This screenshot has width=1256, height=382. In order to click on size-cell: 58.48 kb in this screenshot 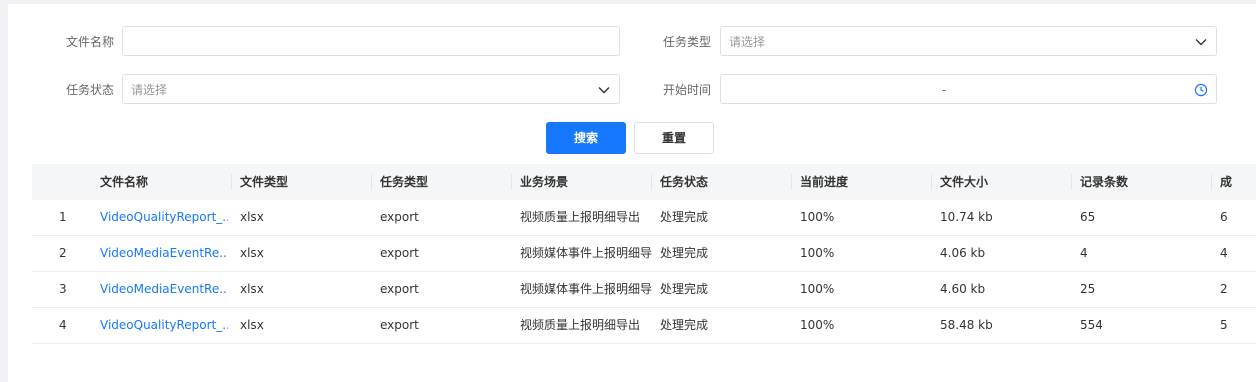, I will do `click(966, 325)`.